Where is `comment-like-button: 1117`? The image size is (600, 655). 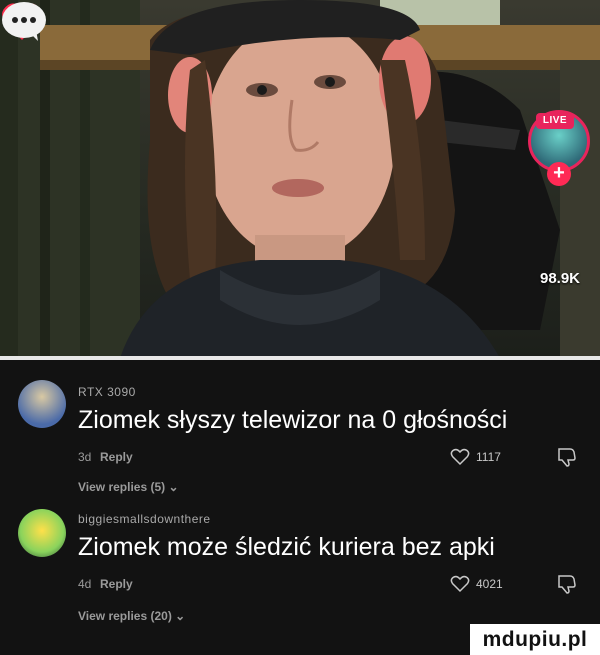
comment-like-button: 1117 is located at coordinates (475, 457).